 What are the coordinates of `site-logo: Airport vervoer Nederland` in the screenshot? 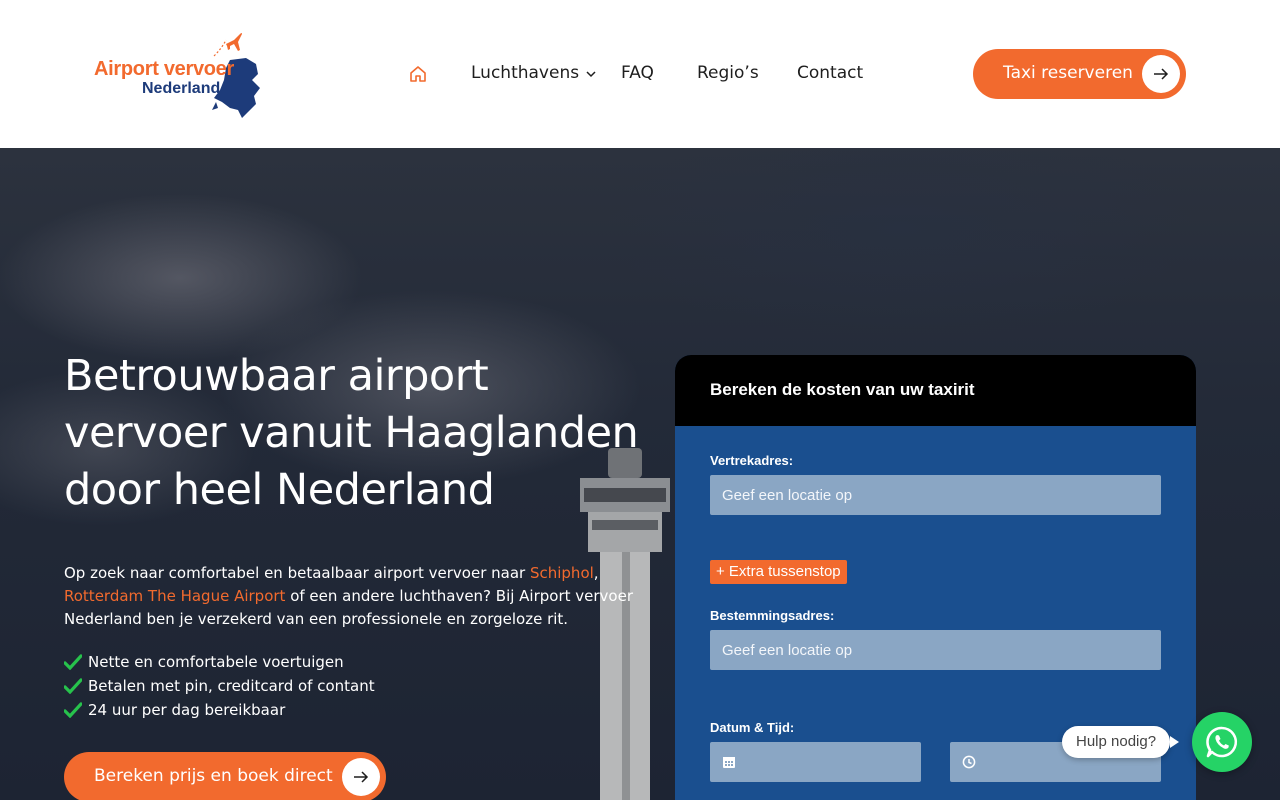 It's located at (182, 74).